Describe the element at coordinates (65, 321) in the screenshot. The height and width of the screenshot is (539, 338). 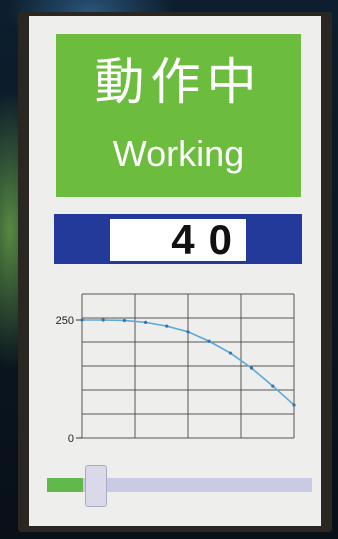
I see `y-tick-label: 250` at that location.